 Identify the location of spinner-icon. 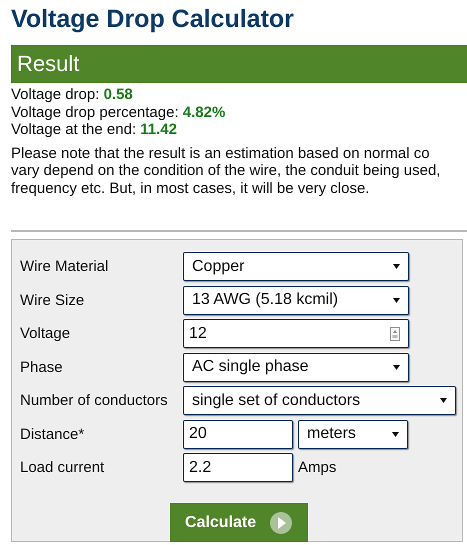
(395, 333).